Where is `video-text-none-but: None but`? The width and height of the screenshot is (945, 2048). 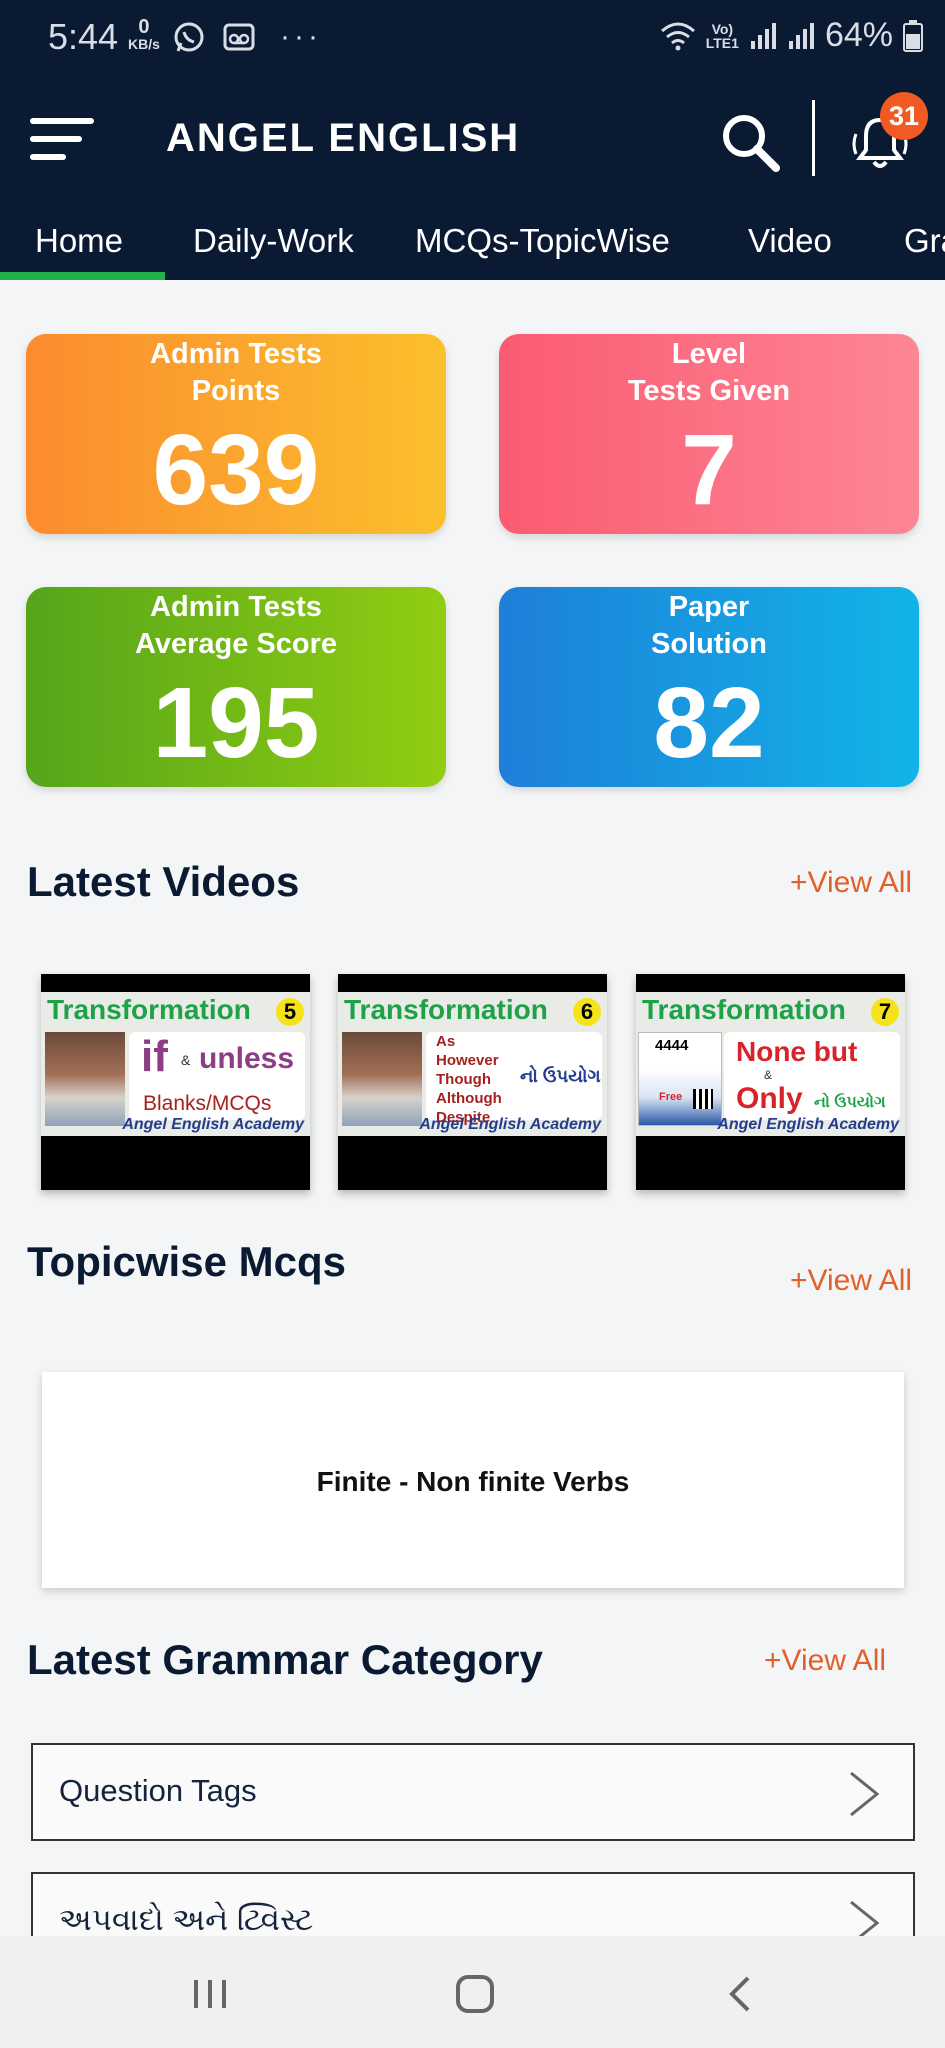 video-text-none-but: None but is located at coordinates (797, 1051).